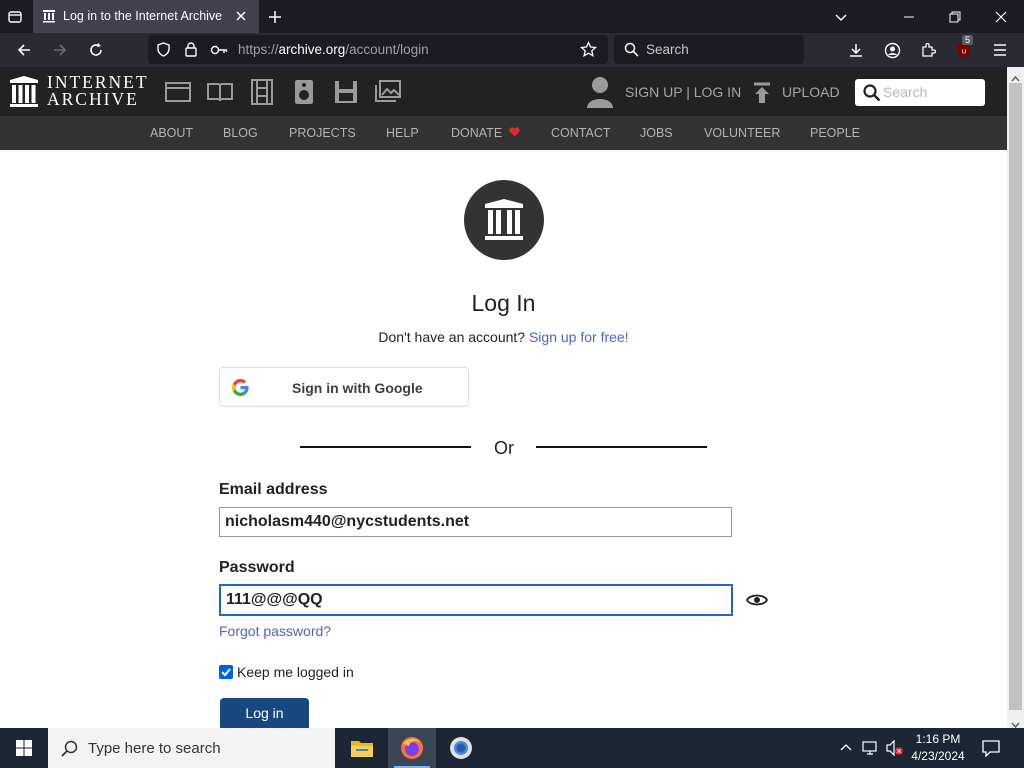 Image resolution: width=1024 pixels, height=768 pixels. I want to click on network-icon, so click(871, 750).